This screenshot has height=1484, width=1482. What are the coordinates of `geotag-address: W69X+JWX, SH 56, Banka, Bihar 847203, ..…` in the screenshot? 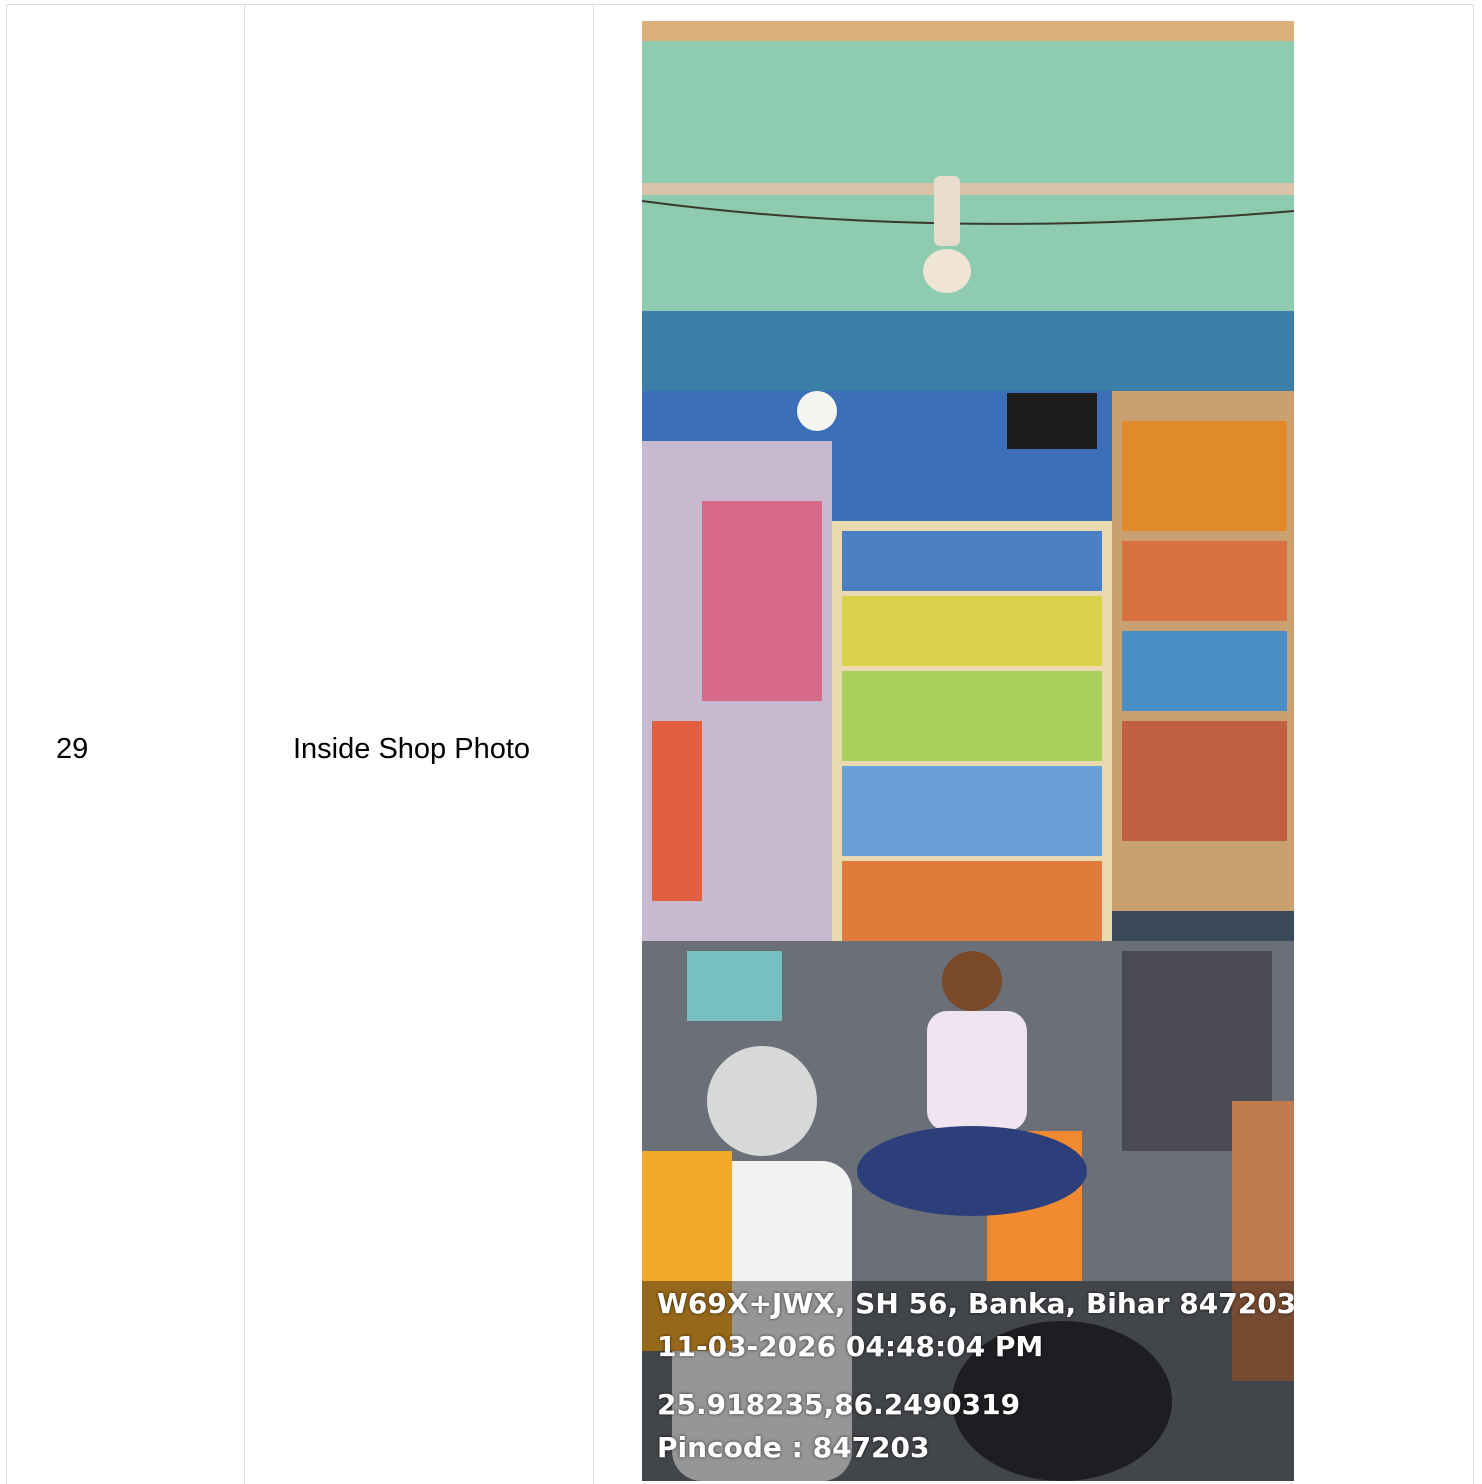 It's located at (975, 1303).